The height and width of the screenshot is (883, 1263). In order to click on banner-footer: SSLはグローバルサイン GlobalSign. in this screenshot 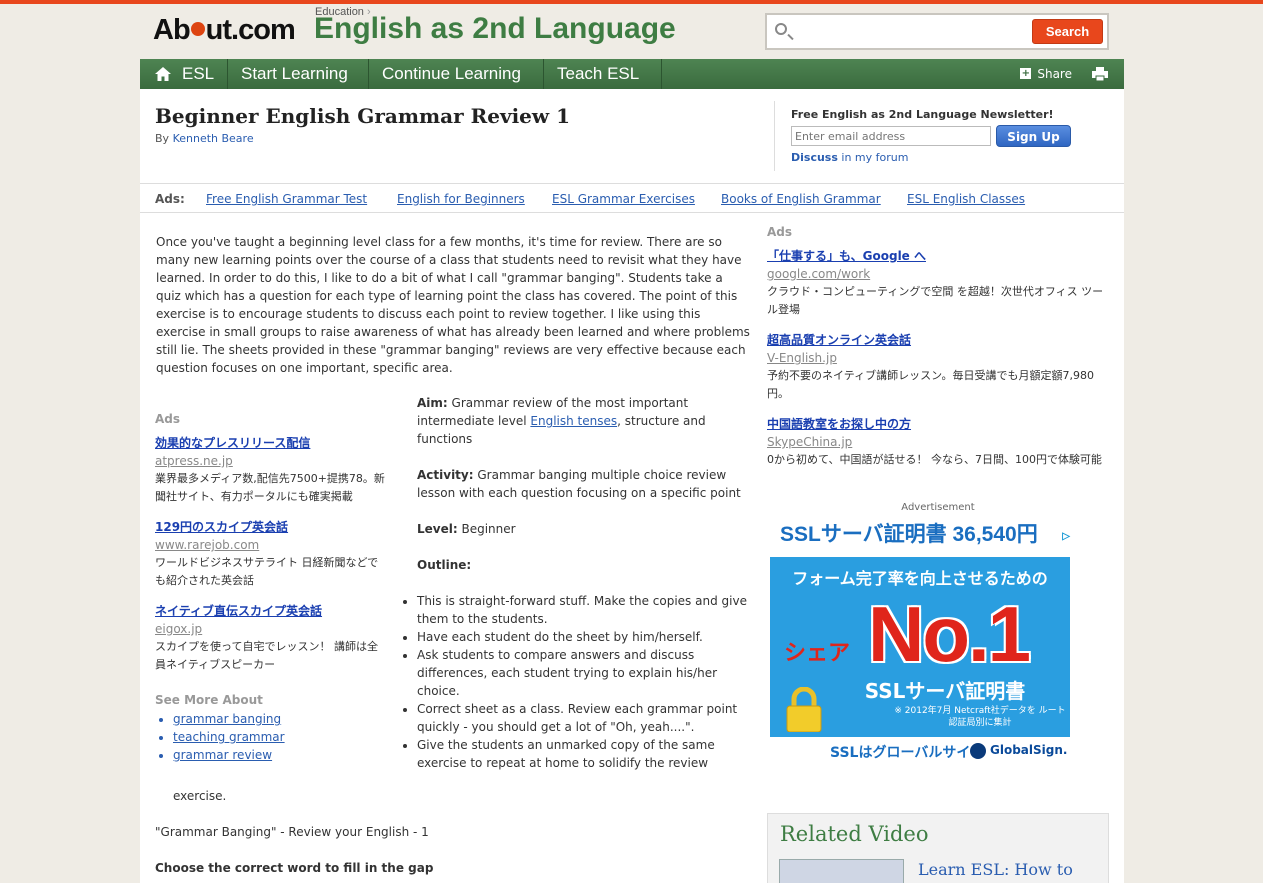, I will do `click(920, 751)`.